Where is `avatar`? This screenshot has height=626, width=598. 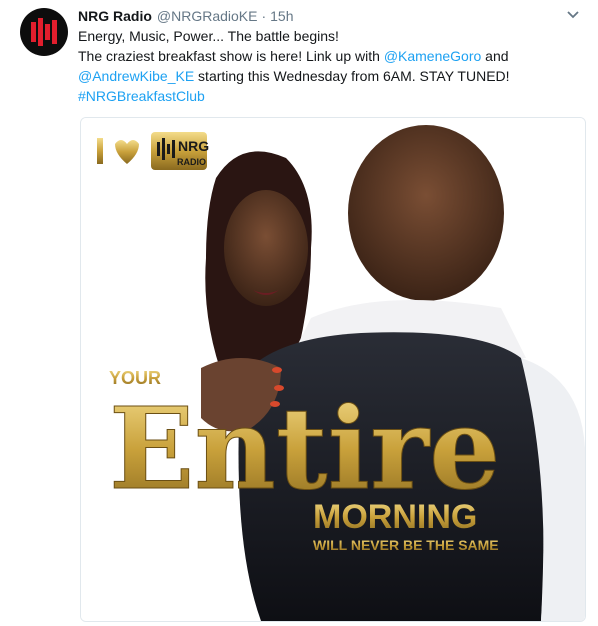 avatar is located at coordinates (44, 32).